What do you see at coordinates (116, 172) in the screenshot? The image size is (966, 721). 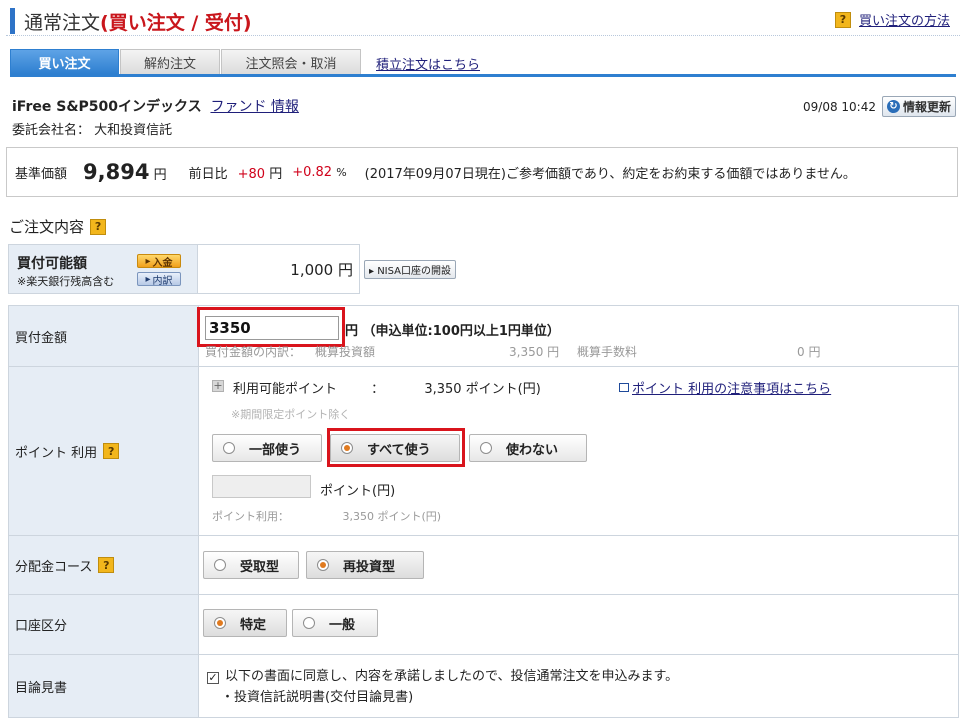 I see `nav-value: 9,894` at bounding box center [116, 172].